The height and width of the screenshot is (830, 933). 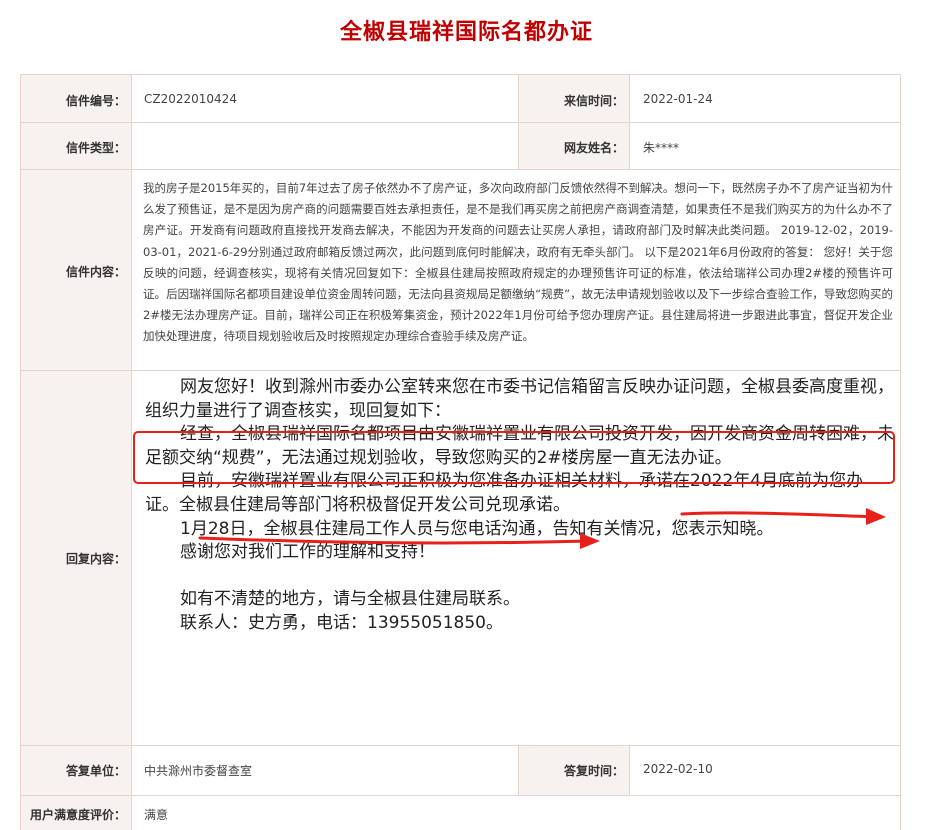 What do you see at coordinates (783, 516) in the screenshot?
I see `promise-underline-arrow` at bounding box center [783, 516].